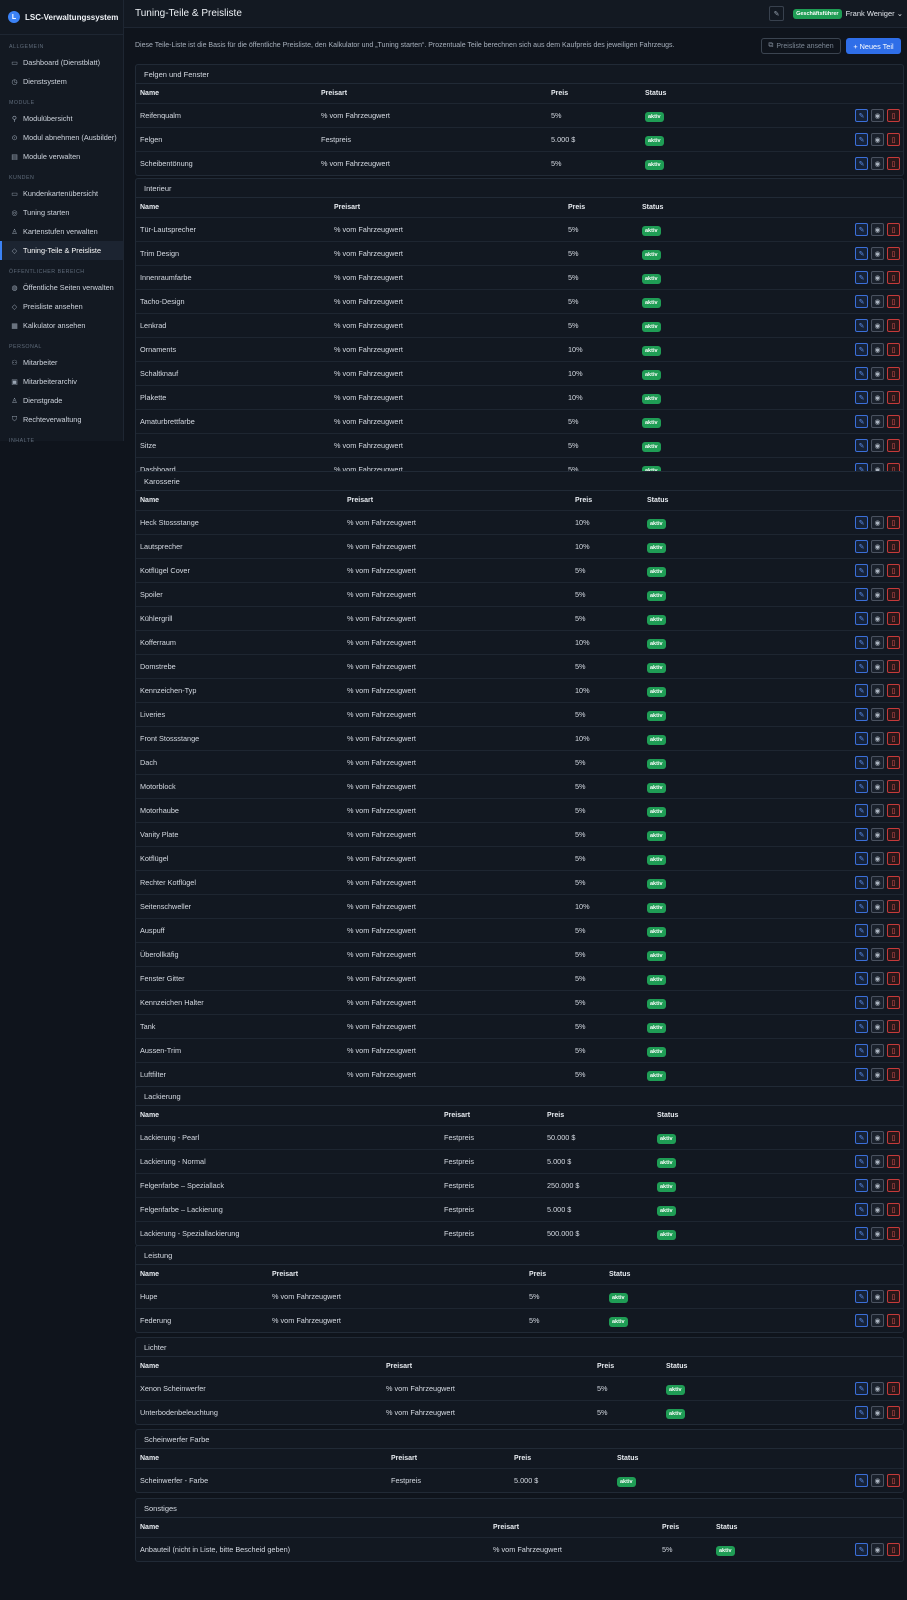 This screenshot has width=907, height=1600. Describe the element at coordinates (61, 400) in the screenshot. I see `sidebar-item-dienstgrade: ♙ Dienstgrade` at that location.